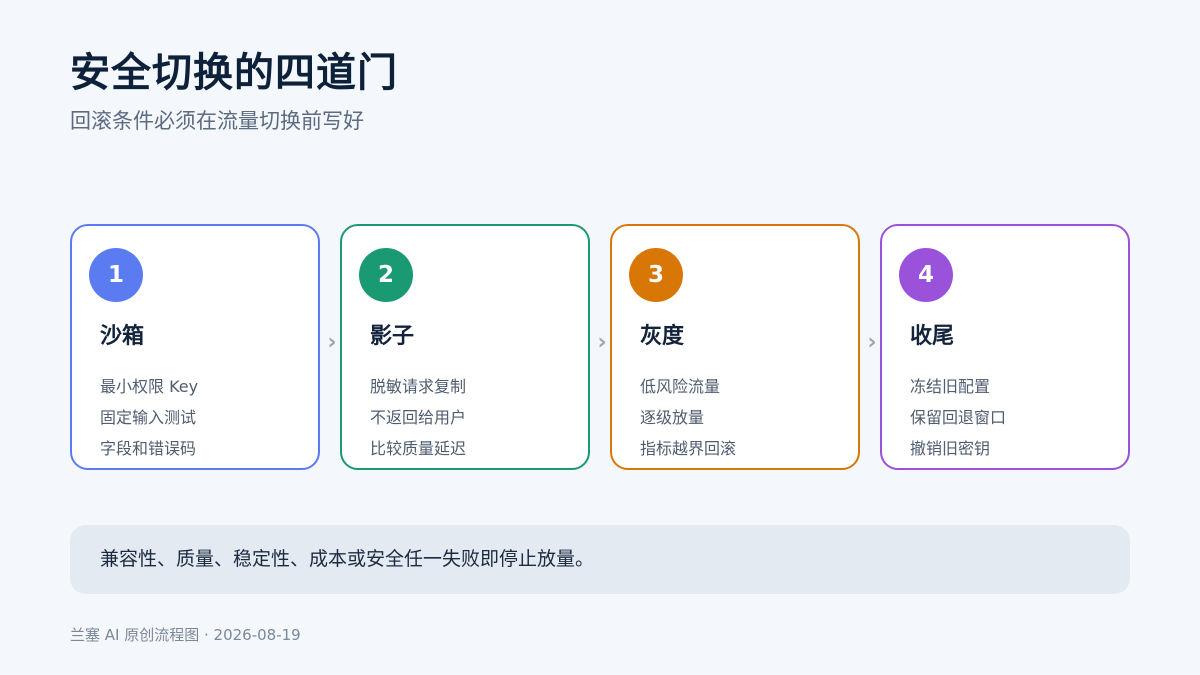  What do you see at coordinates (662, 336) in the screenshot?
I see `step-title: 灰度` at bounding box center [662, 336].